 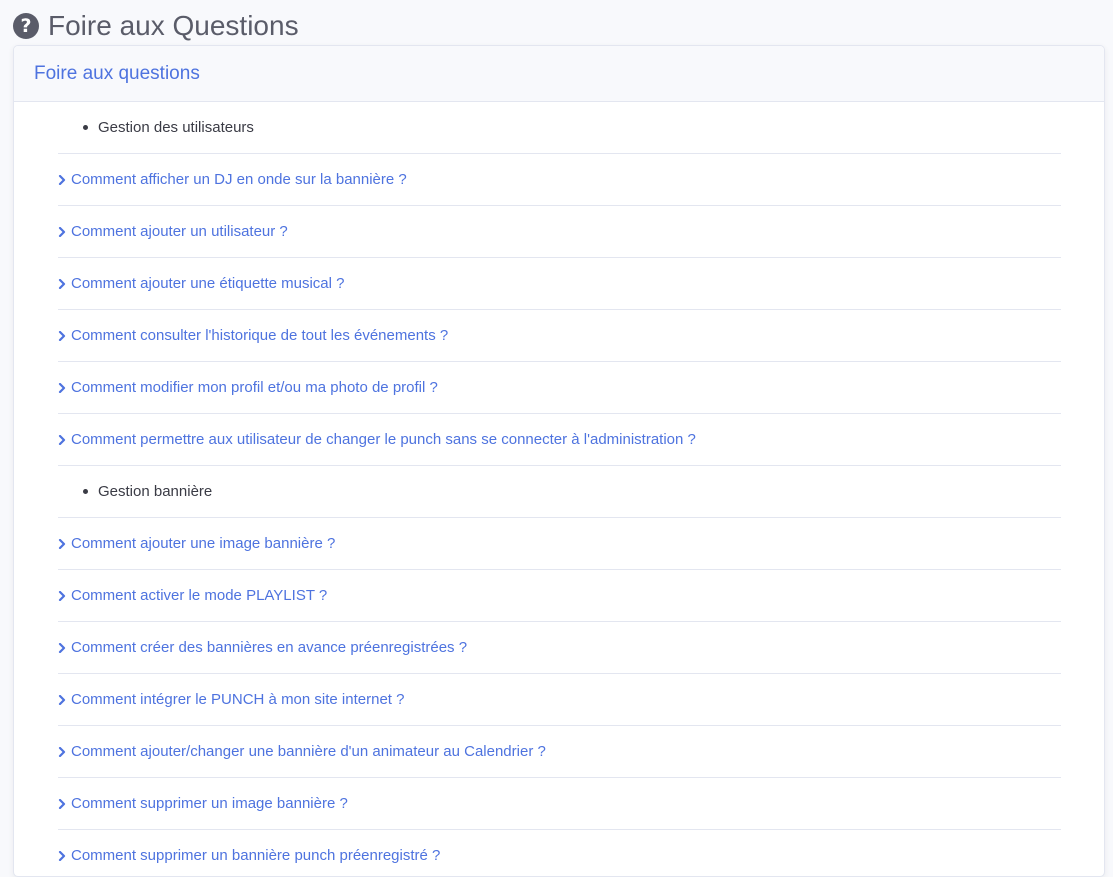 What do you see at coordinates (155, 491) in the screenshot?
I see `section-label: Gestion bannière` at bounding box center [155, 491].